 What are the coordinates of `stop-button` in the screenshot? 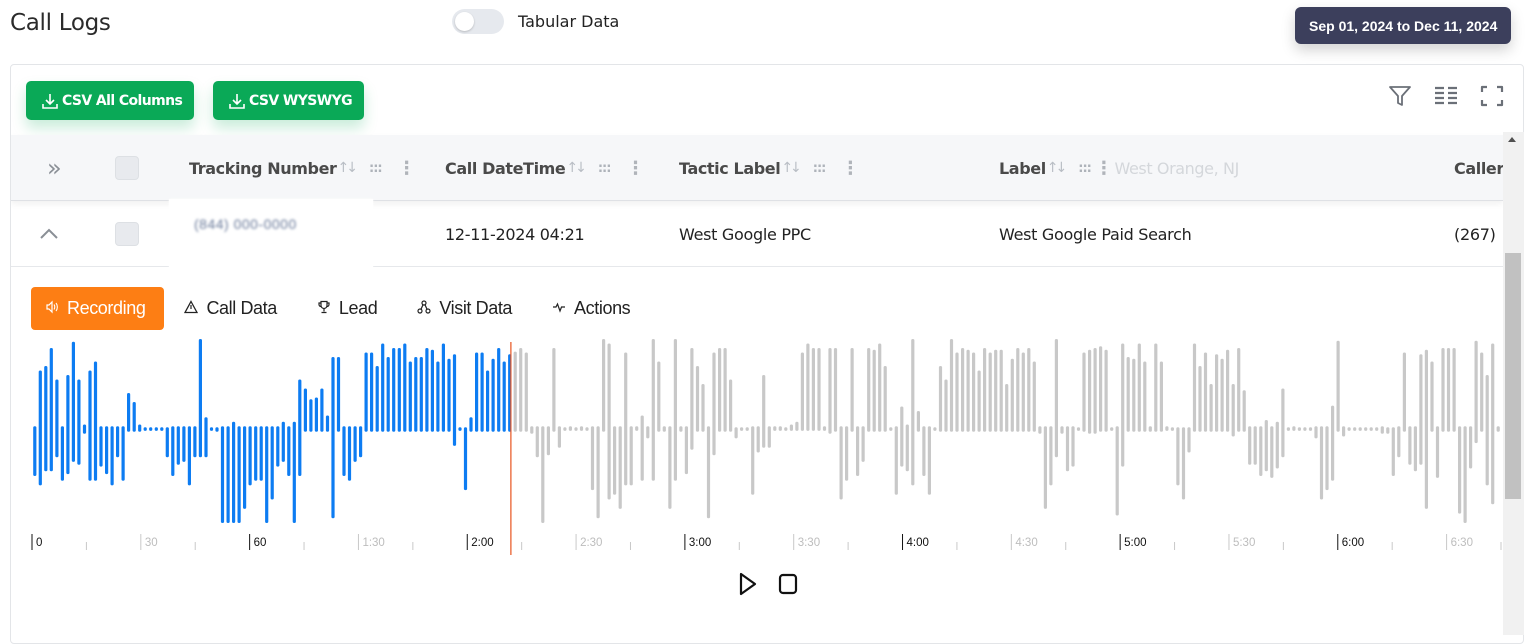 It's located at (788, 584).